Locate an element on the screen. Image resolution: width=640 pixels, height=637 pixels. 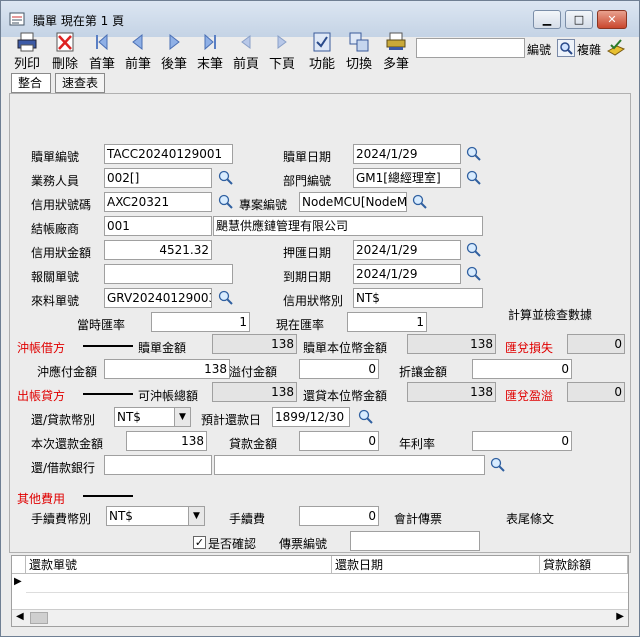
prev-page-icon is located at coordinates (246, 42).